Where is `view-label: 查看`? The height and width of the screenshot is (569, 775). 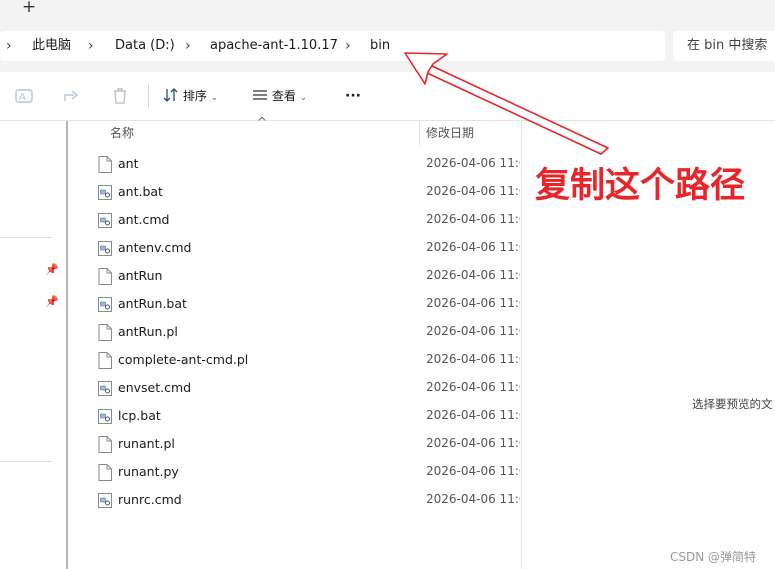 view-label: 查看 is located at coordinates (283, 96).